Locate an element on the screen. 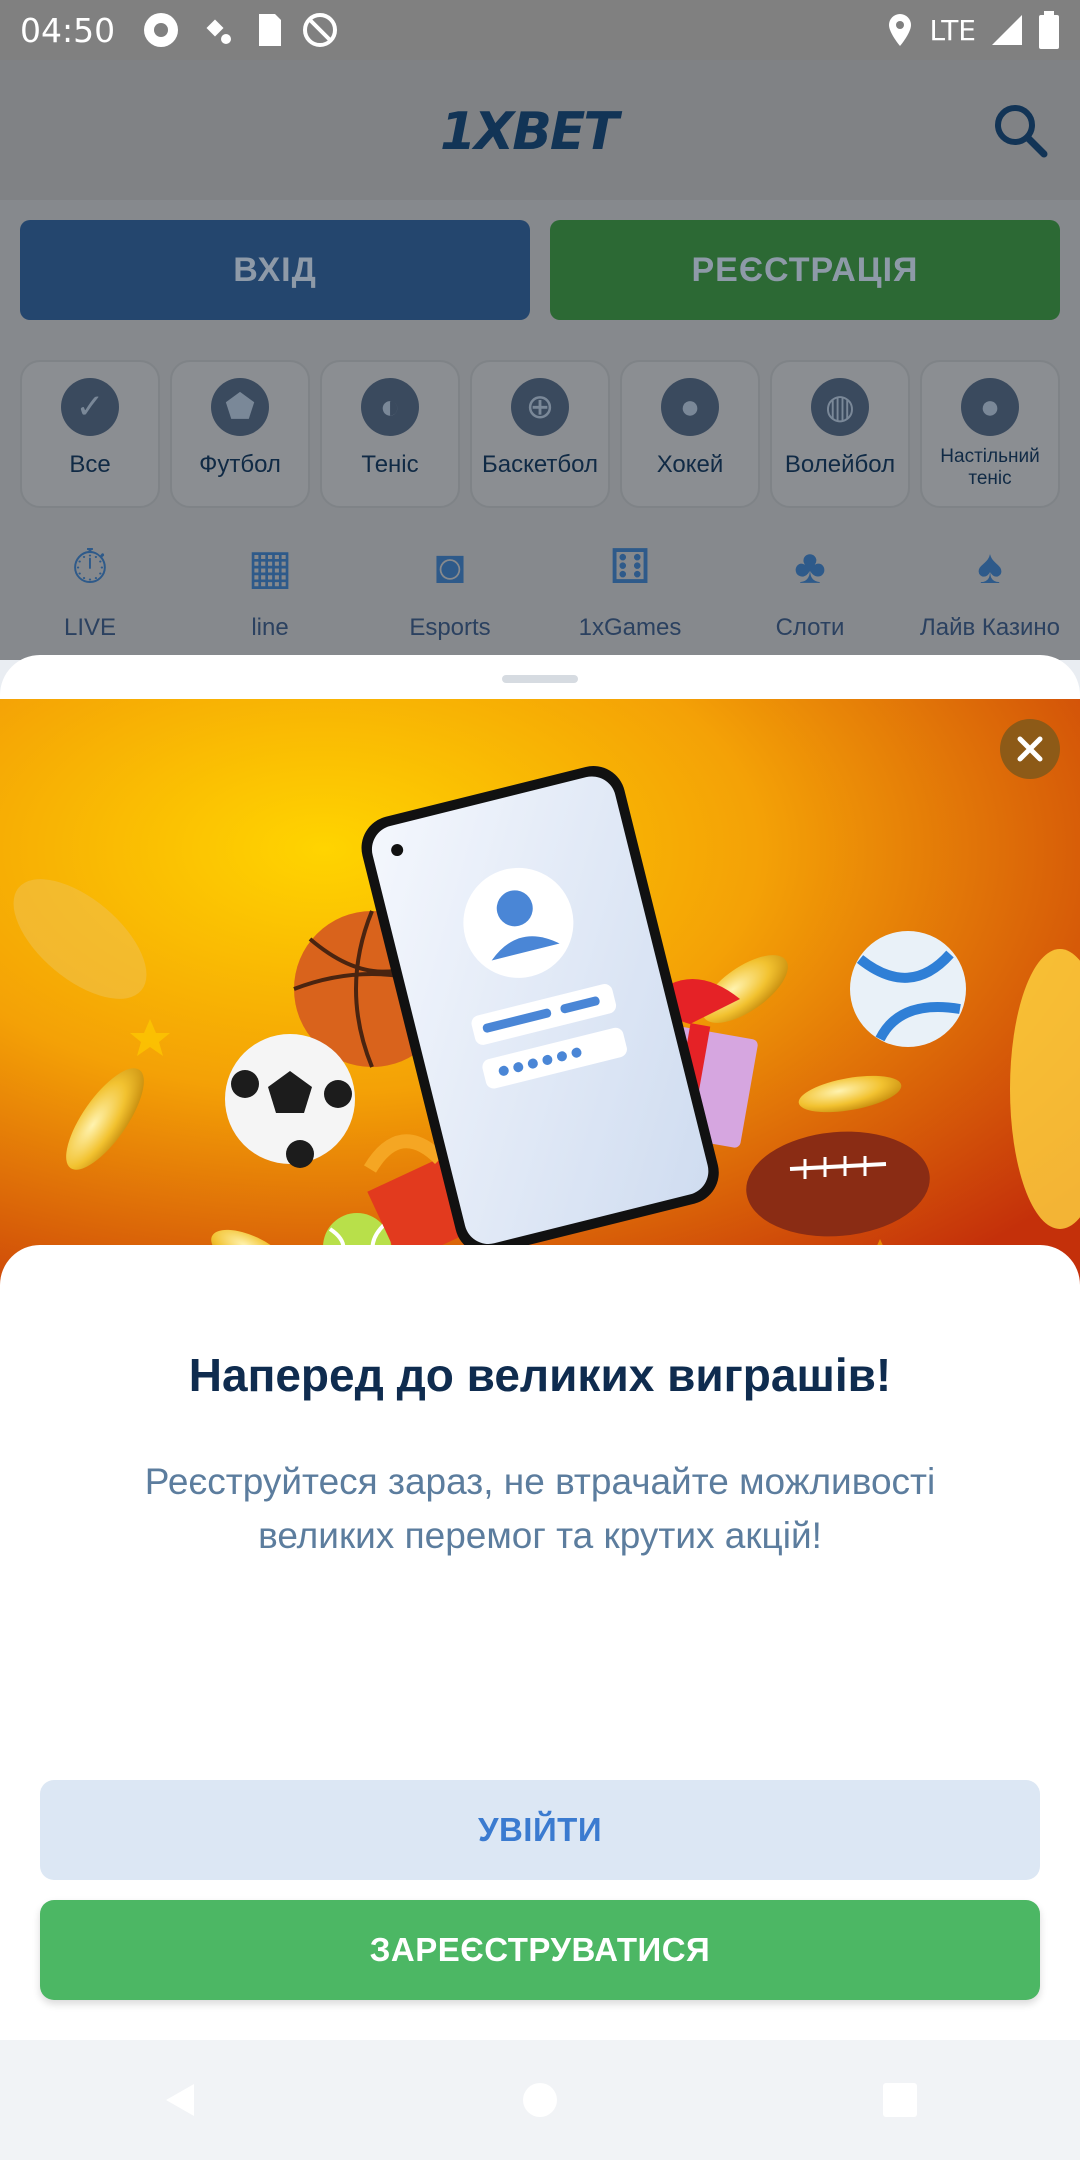  sport-chip-label: Настільний теніс is located at coordinates (990, 467).